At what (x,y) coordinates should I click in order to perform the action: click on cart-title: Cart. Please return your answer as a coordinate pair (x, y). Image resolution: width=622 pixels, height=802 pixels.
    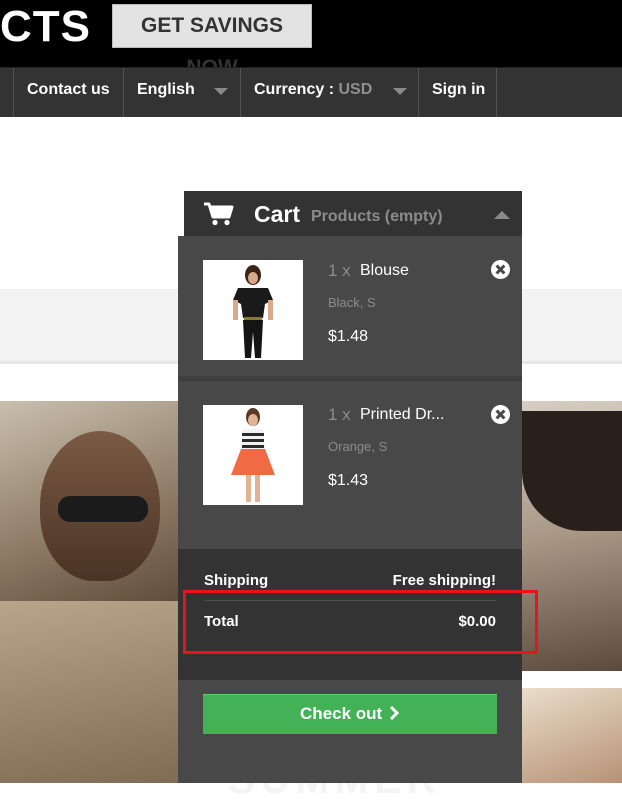
    Looking at the image, I should click on (277, 214).